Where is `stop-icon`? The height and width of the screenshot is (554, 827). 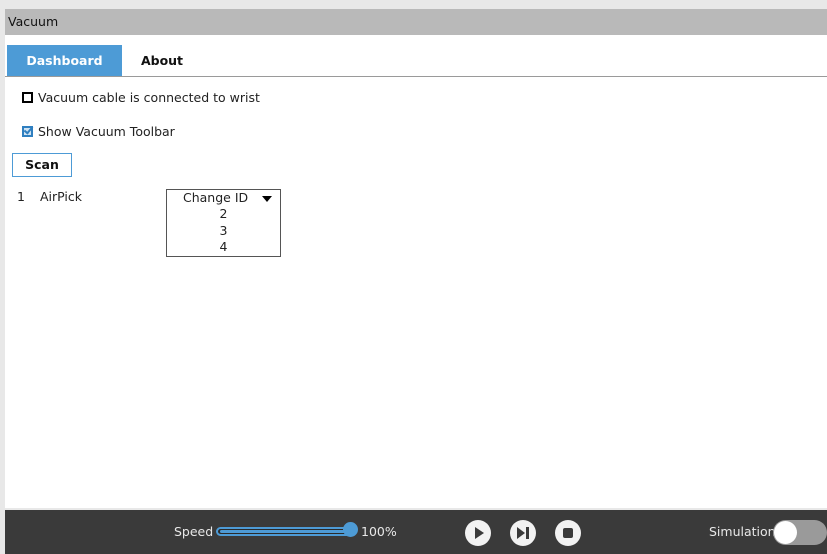
stop-icon is located at coordinates (568, 533).